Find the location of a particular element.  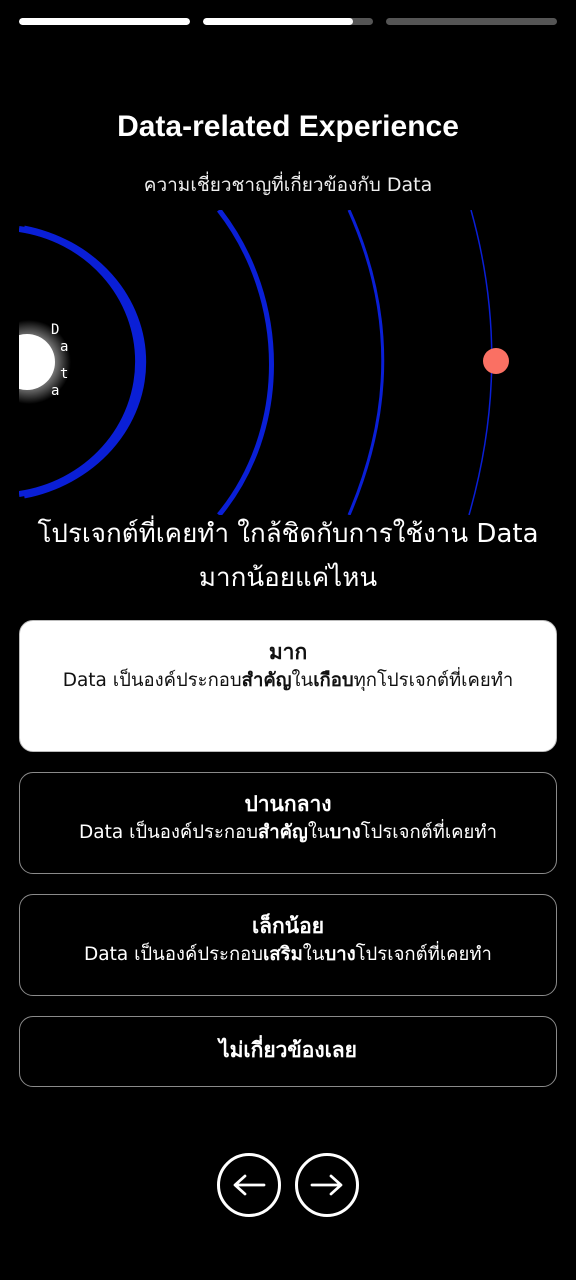

question-line-2: มากน้อยแค่ไหน is located at coordinates (288, 578).